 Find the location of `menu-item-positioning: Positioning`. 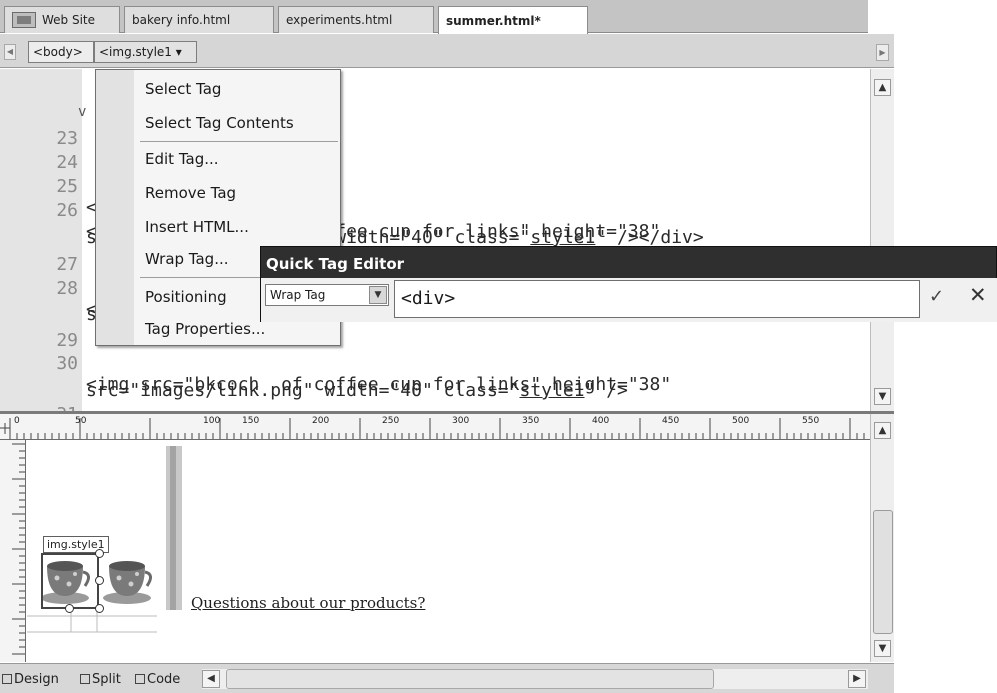

menu-item-positioning: Positioning is located at coordinates (186, 297).